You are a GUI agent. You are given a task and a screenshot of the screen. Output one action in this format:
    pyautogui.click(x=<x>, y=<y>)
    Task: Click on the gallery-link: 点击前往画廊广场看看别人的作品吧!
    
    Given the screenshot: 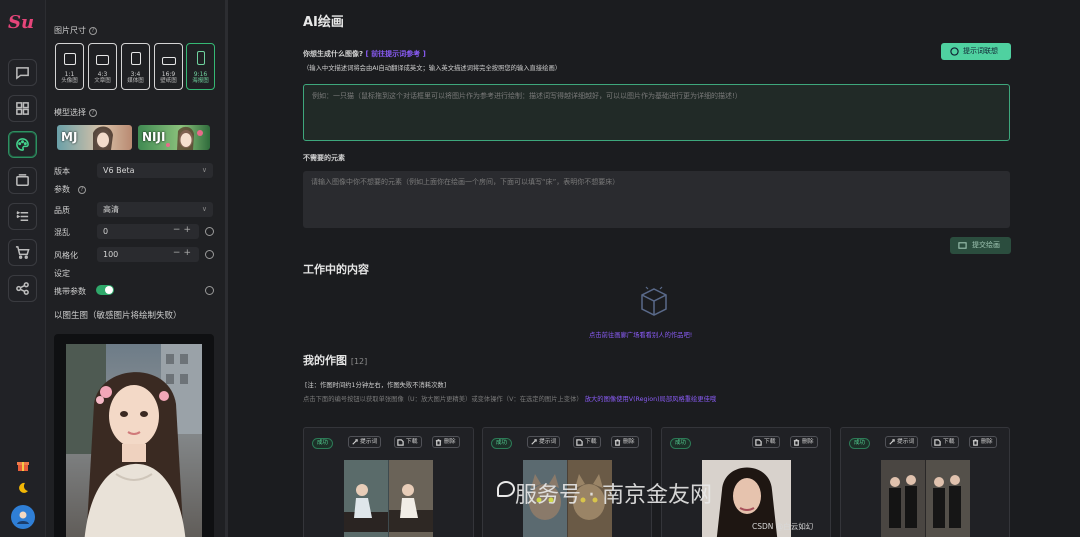 What is the action you would take?
    pyautogui.click(x=640, y=334)
    